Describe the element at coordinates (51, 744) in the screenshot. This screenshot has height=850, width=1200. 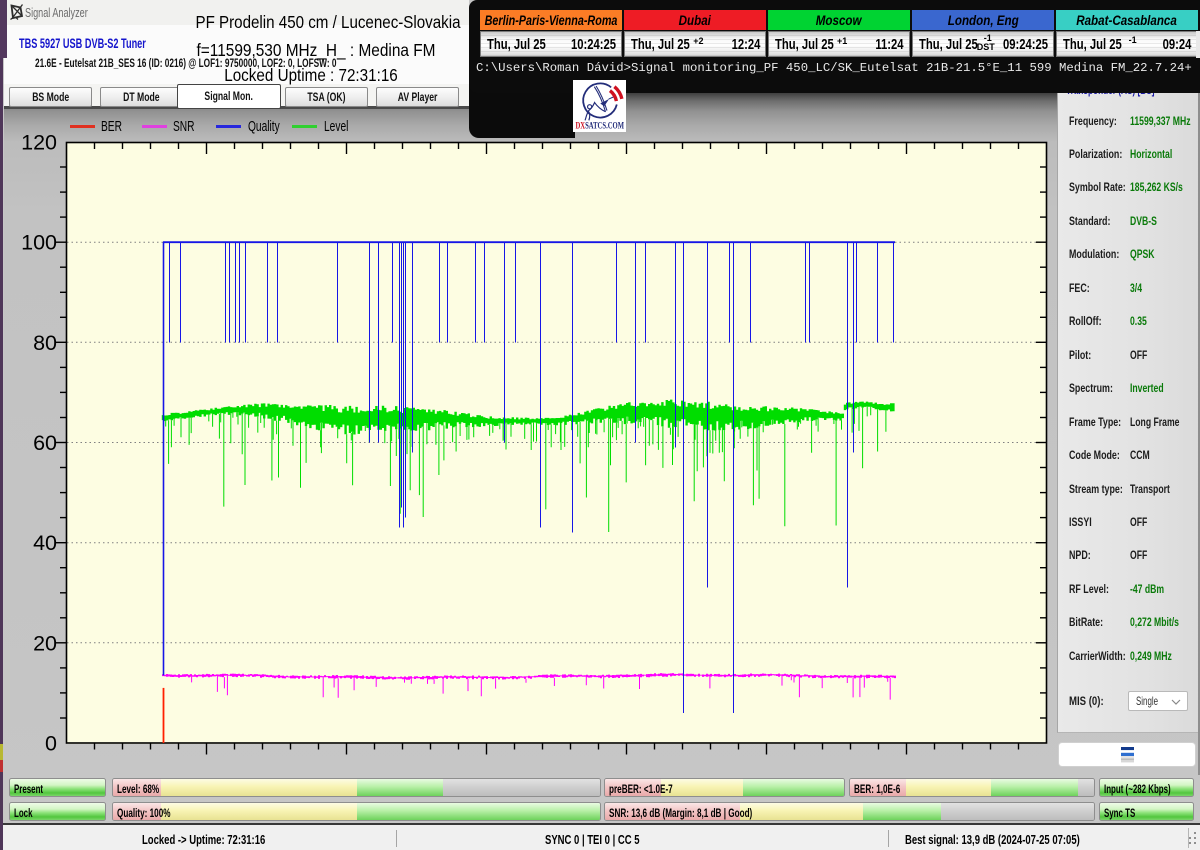
I see `svg-text: 0` at that location.